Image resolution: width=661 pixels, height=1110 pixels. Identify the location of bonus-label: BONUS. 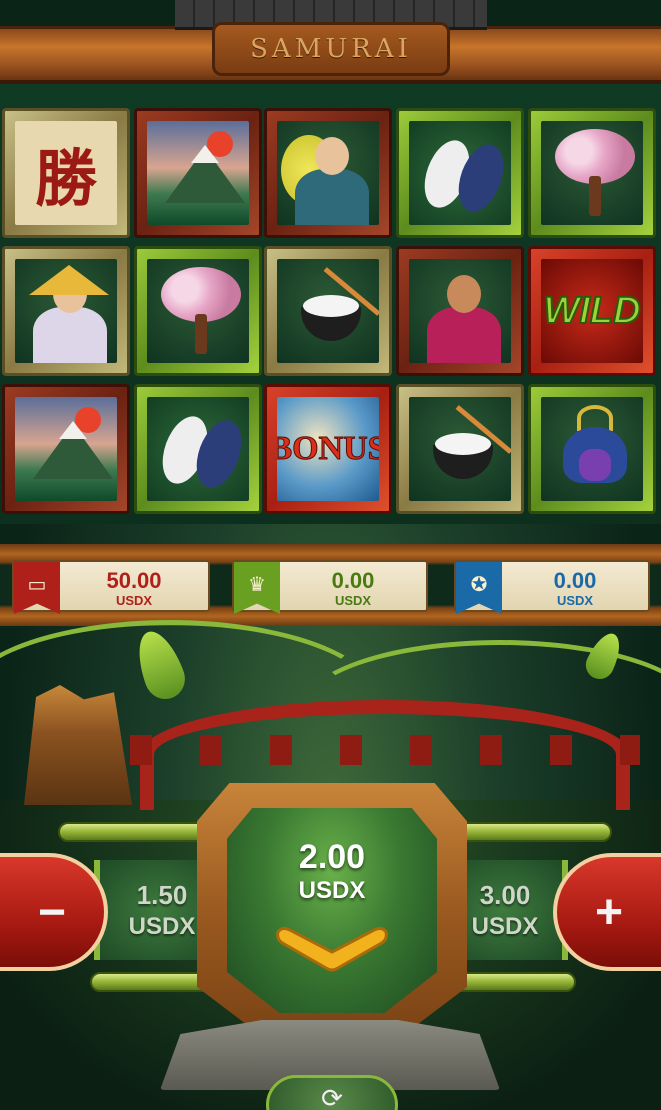
(328, 449).